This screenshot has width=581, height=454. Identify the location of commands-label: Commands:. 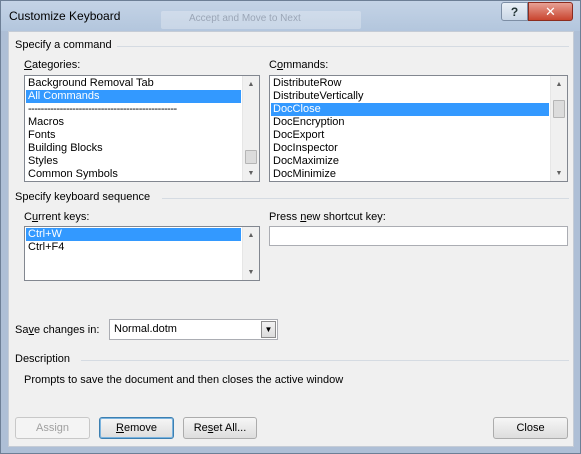
(299, 65).